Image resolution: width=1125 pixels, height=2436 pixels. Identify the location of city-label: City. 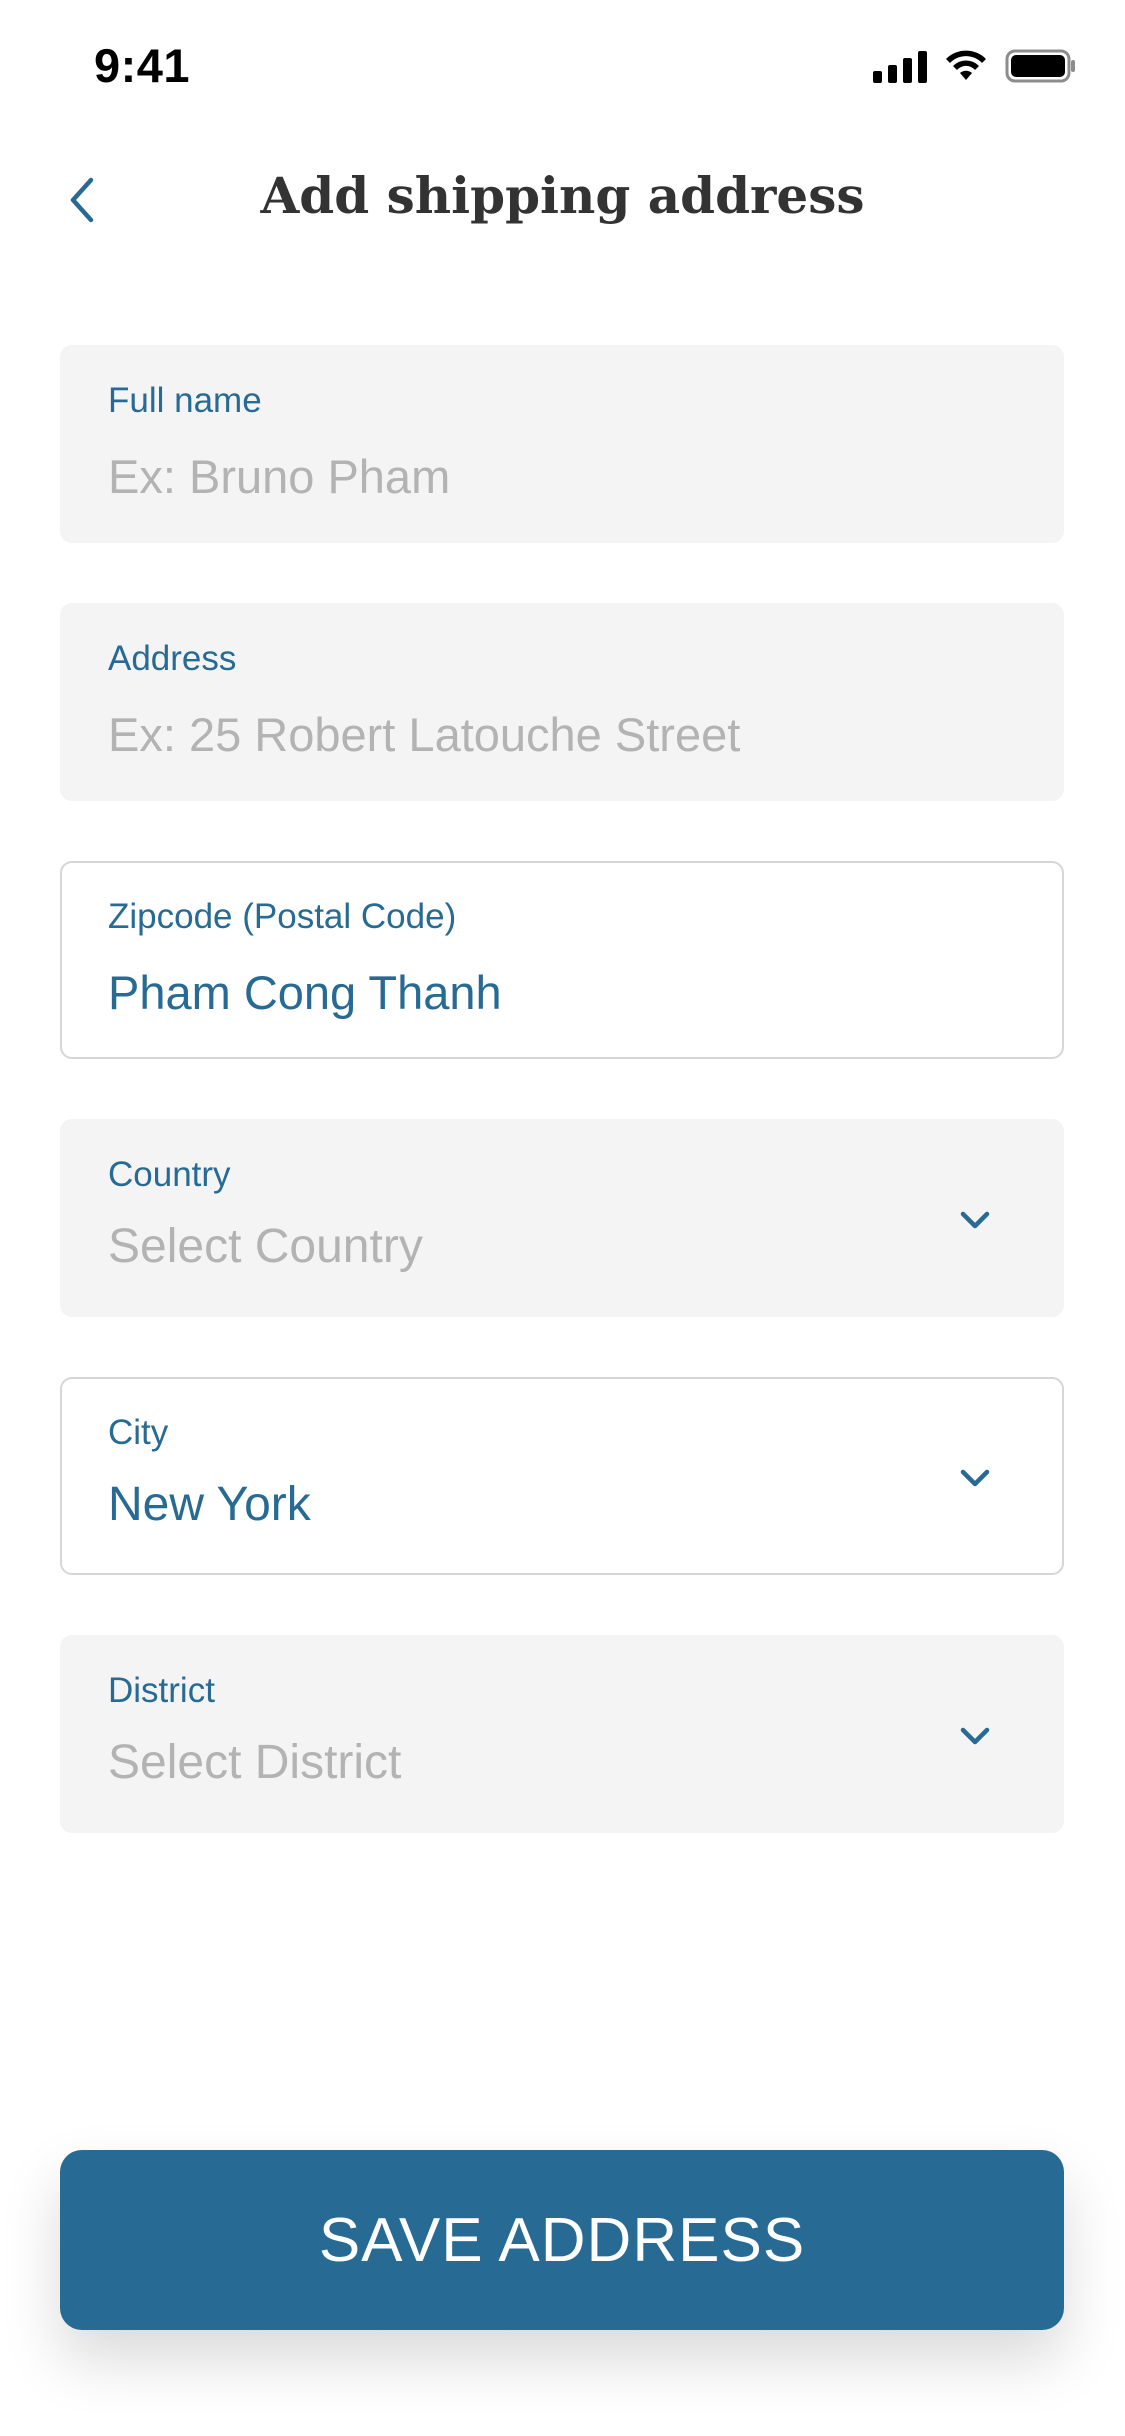
(138, 1432).